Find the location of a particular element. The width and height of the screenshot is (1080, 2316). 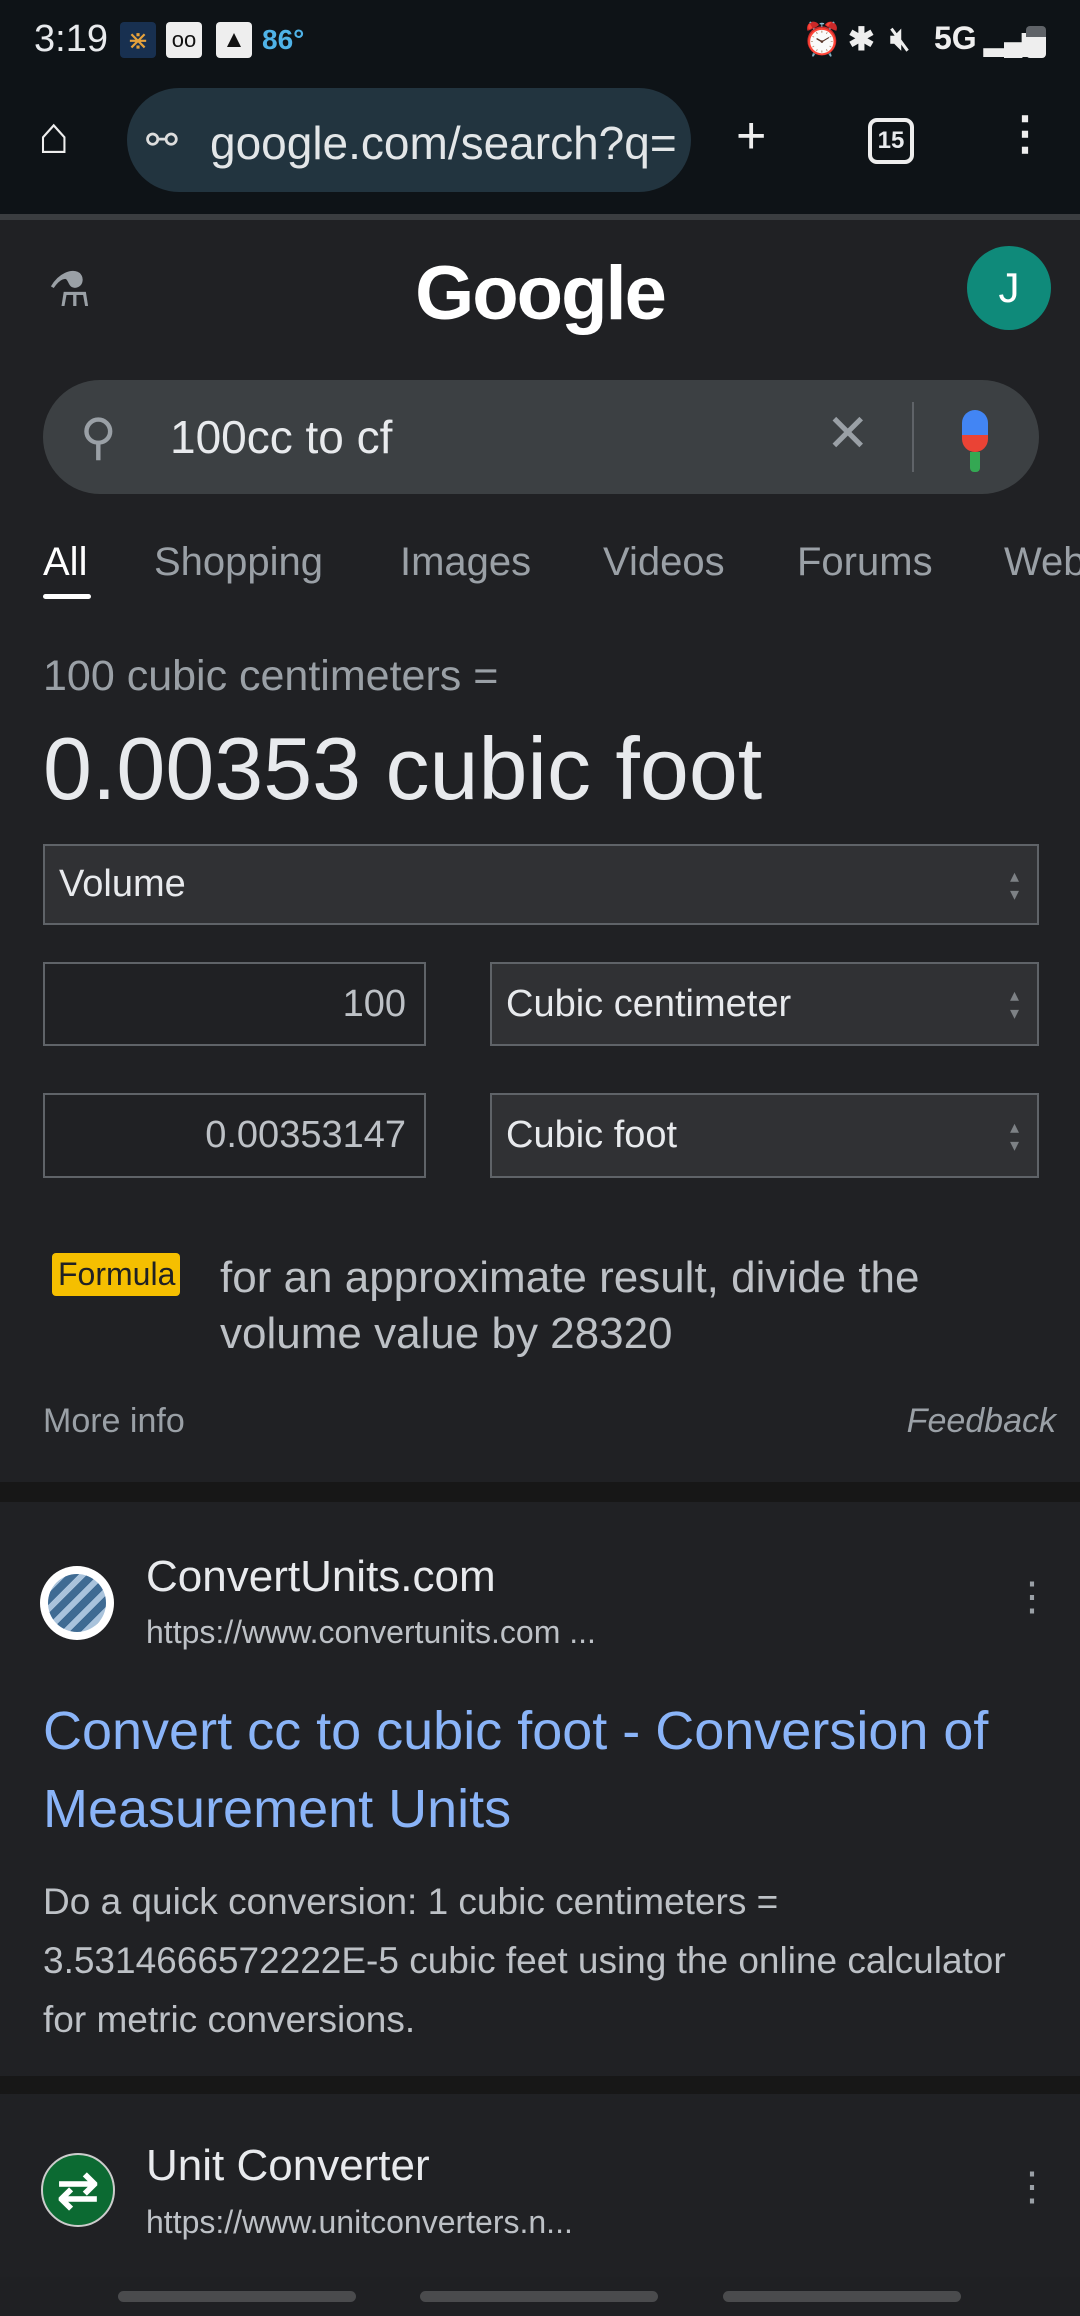

tab-images: Images is located at coordinates (465, 562).